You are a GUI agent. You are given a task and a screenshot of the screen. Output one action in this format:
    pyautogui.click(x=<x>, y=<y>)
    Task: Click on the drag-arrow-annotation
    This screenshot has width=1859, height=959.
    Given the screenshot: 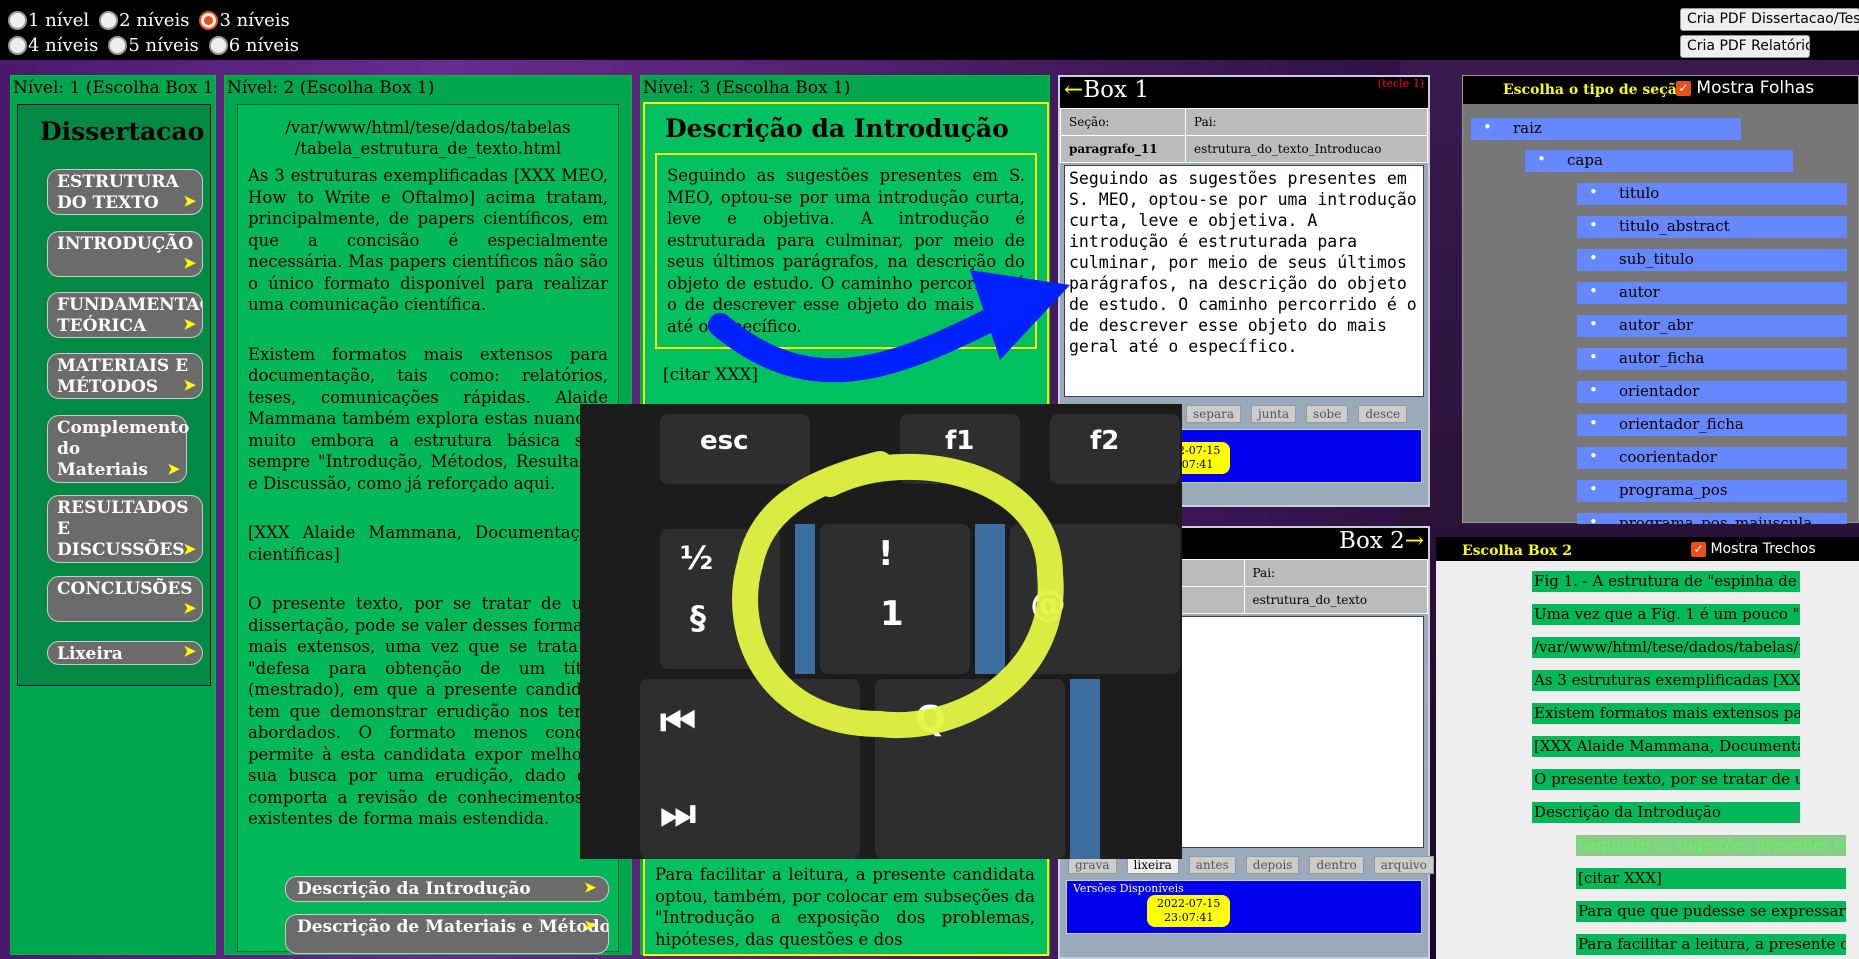 What is the action you would take?
    pyautogui.click(x=889, y=326)
    